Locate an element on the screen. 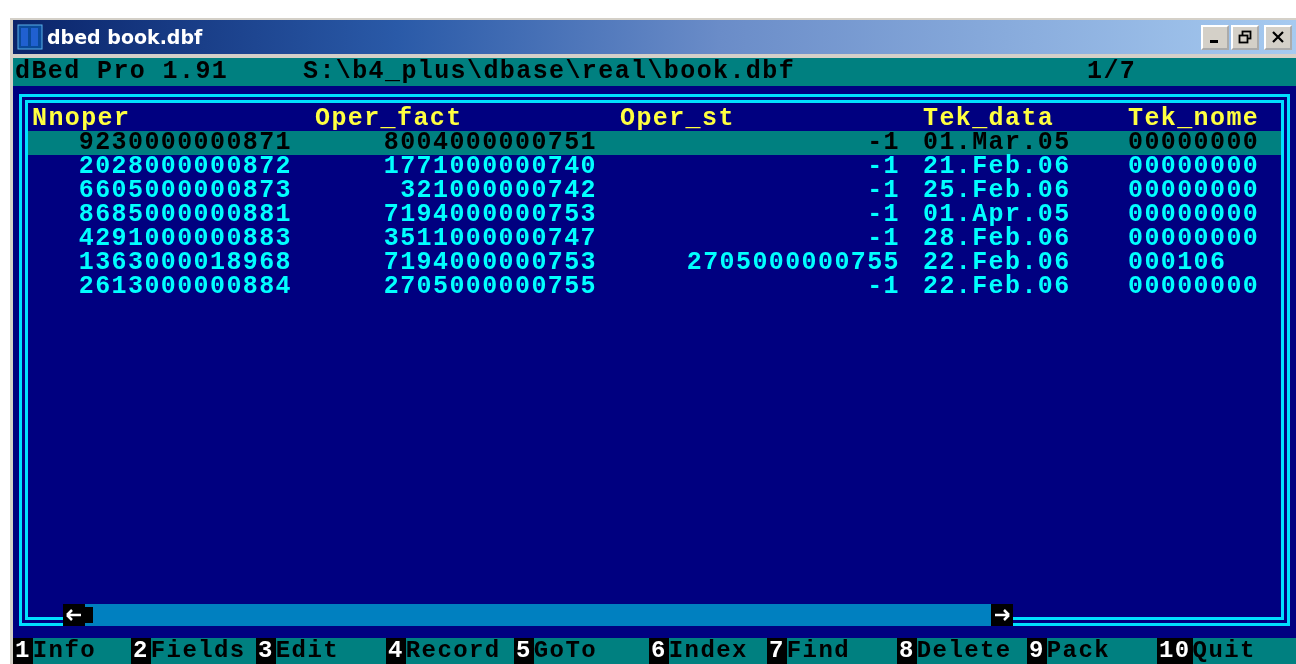  key-number: 8 is located at coordinates (907, 651).